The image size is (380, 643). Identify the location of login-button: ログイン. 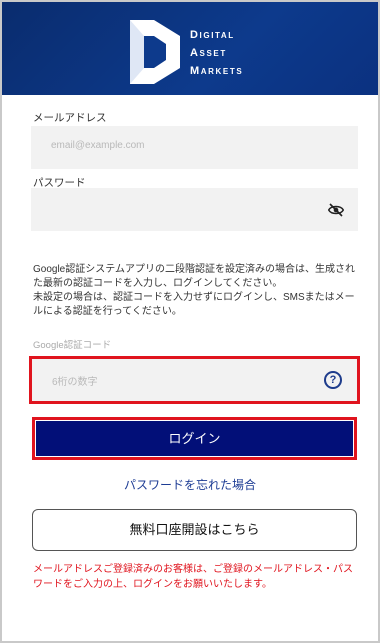
(194, 438).